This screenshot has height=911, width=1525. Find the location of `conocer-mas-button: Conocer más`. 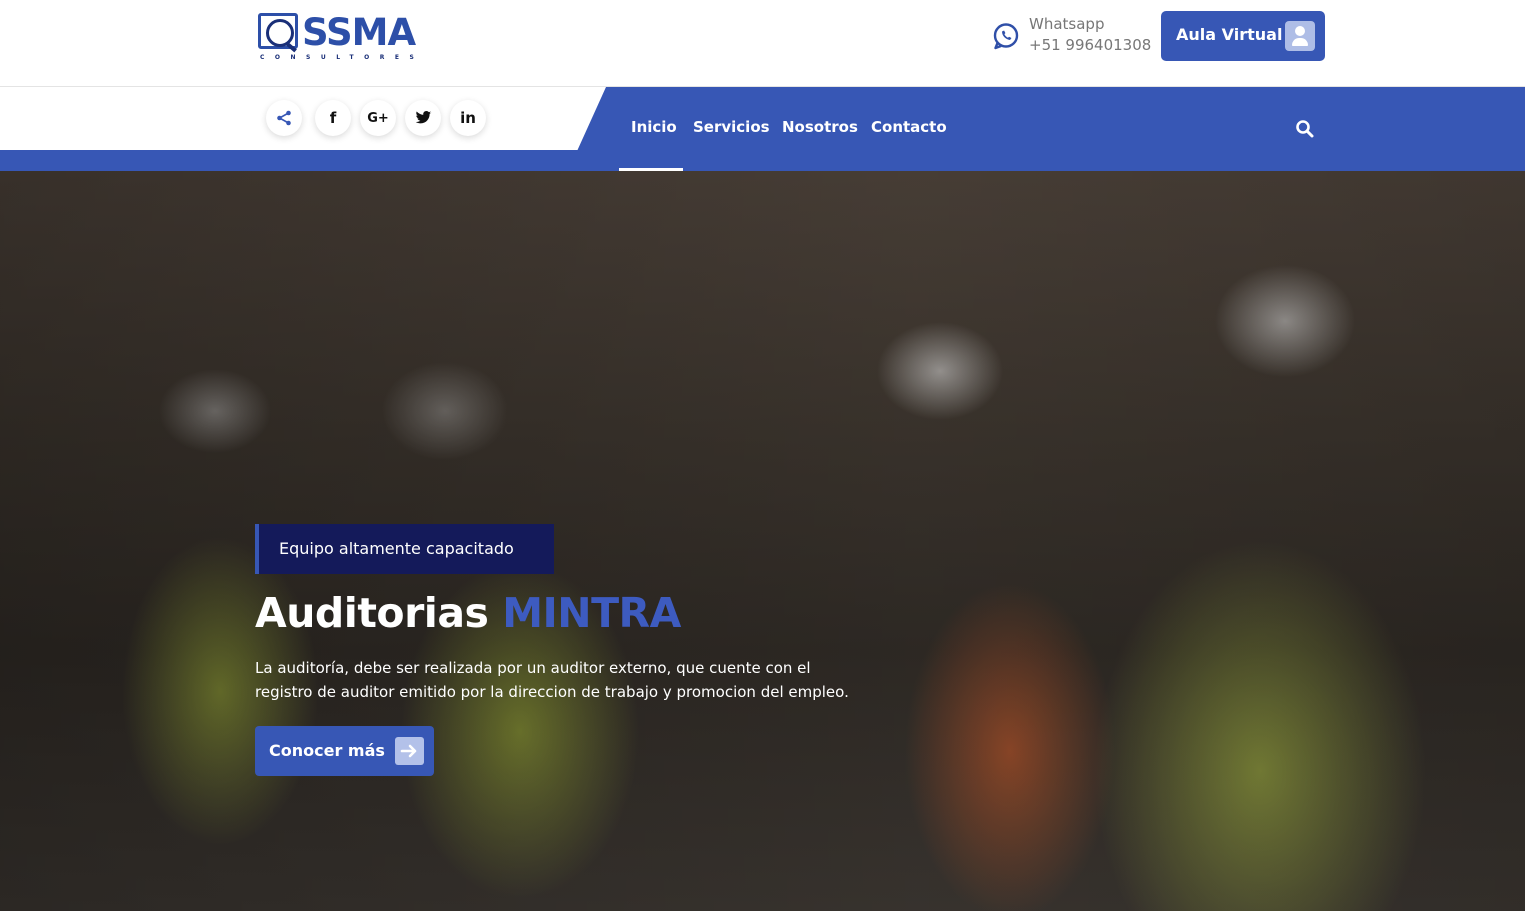

conocer-mas-button: Conocer más is located at coordinates (344, 751).